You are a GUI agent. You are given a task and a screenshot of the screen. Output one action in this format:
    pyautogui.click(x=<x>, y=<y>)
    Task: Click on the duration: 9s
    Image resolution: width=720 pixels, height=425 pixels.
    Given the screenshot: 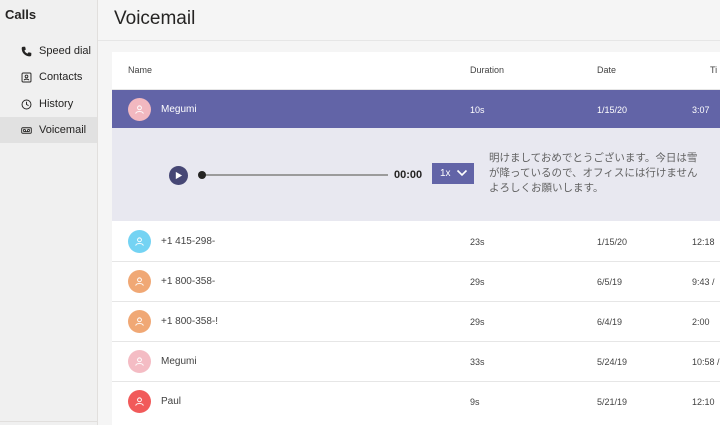 What is the action you would take?
    pyautogui.click(x=475, y=402)
    